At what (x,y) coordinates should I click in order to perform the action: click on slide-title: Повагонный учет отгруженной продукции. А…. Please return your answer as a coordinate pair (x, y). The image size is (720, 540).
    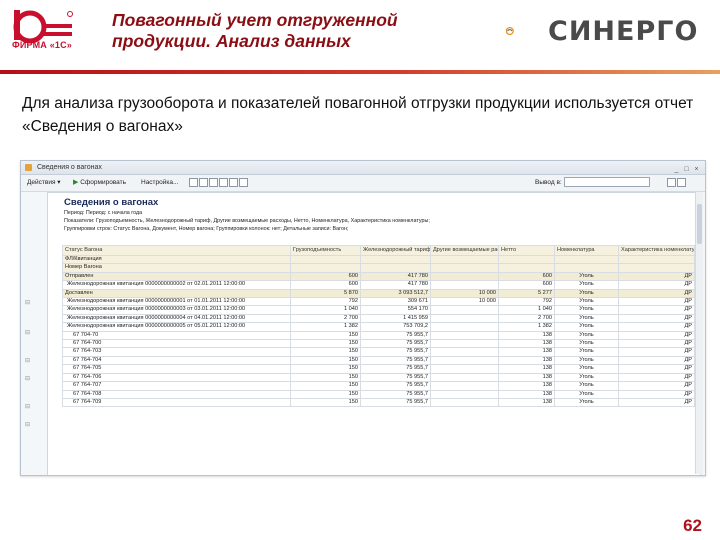
    Looking at the image, I should click on (255, 30).